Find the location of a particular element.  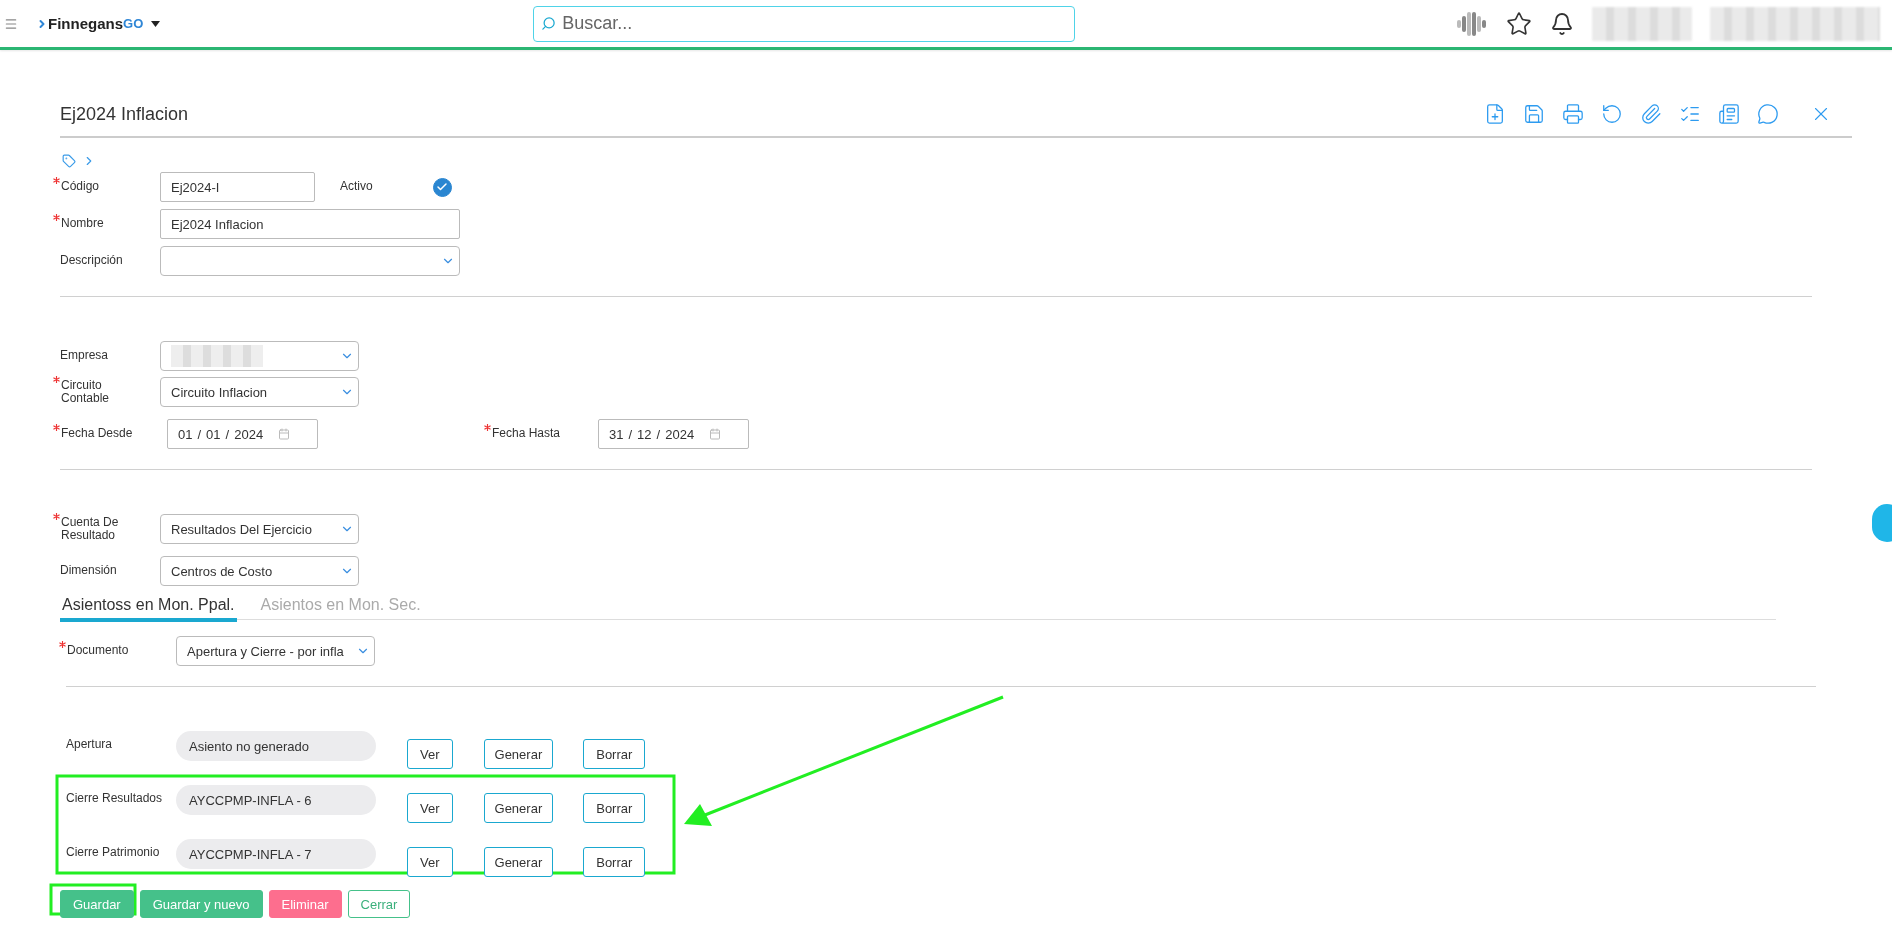

entry-value: Asiento no generado is located at coordinates (276, 746).